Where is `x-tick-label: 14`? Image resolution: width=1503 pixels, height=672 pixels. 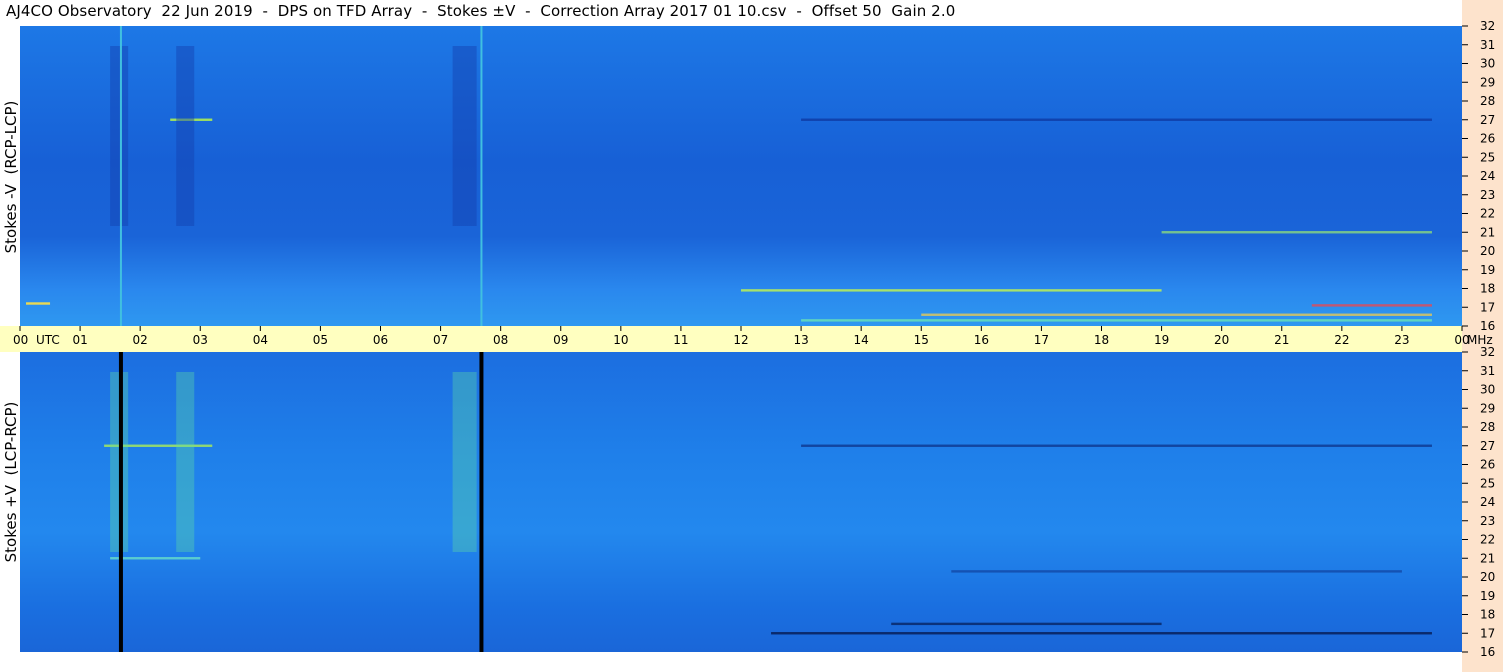
x-tick-label: 14 is located at coordinates (861, 340).